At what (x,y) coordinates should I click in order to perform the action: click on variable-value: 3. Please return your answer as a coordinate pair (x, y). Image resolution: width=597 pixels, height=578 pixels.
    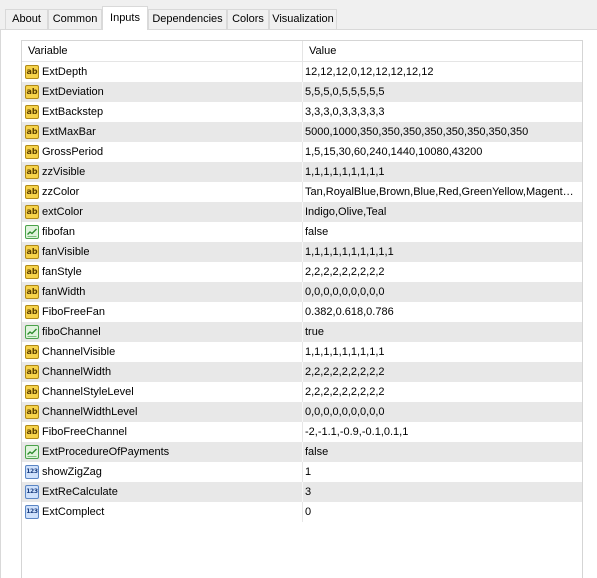
    Looking at the image, I should click on (442, 492).